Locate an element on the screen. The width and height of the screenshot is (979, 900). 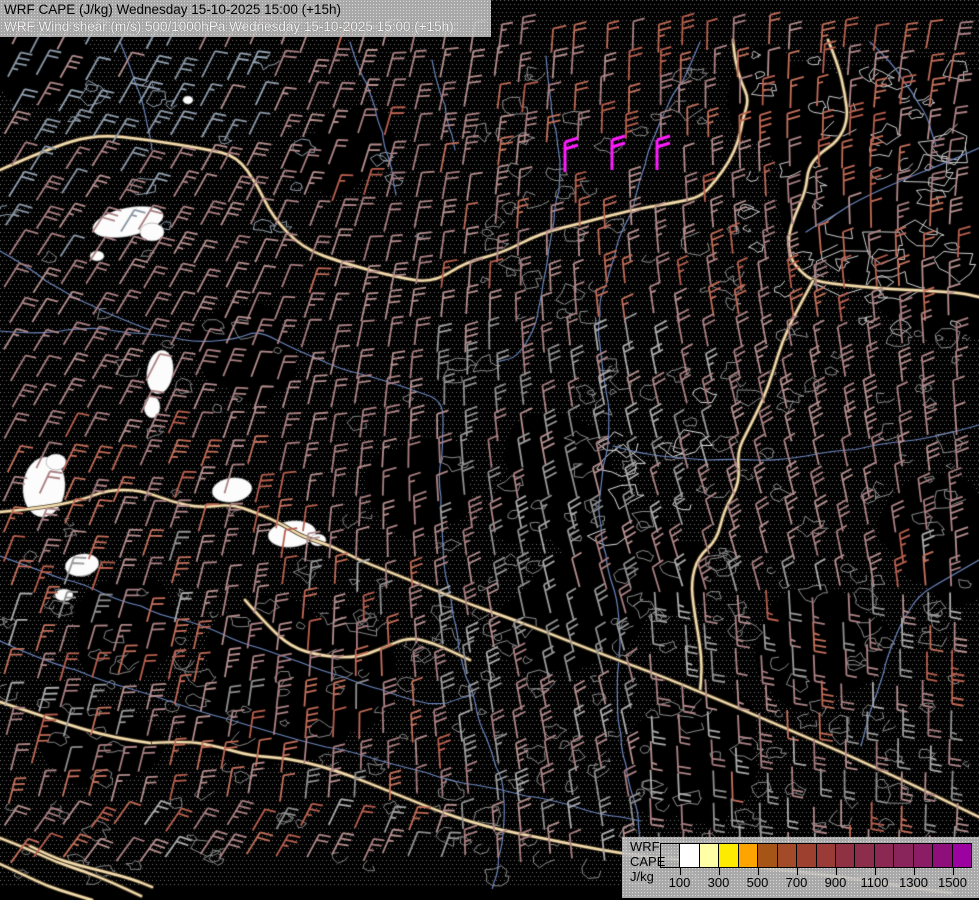
legend-tick-label: 1500 is located at coordinates (952, 882).